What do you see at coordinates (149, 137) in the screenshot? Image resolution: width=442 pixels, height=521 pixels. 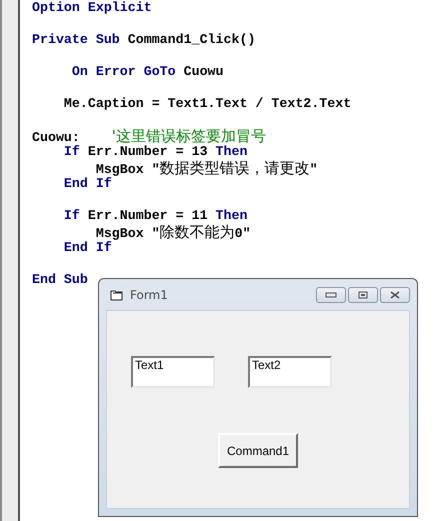 I see `code-line: Cuowu: '这里错误标签要加冒号` at bounding box center [149, 137].